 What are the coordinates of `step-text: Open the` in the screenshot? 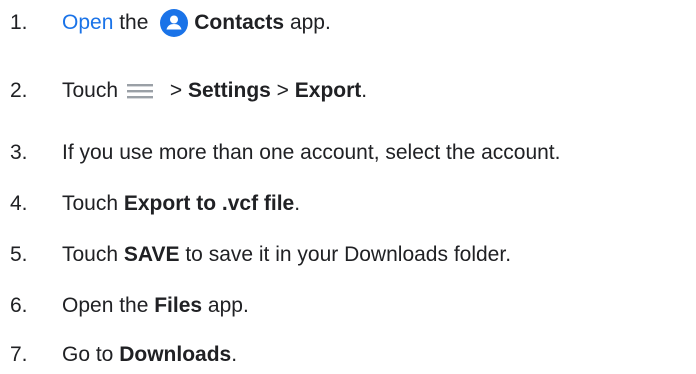 It's located at (108, 305).